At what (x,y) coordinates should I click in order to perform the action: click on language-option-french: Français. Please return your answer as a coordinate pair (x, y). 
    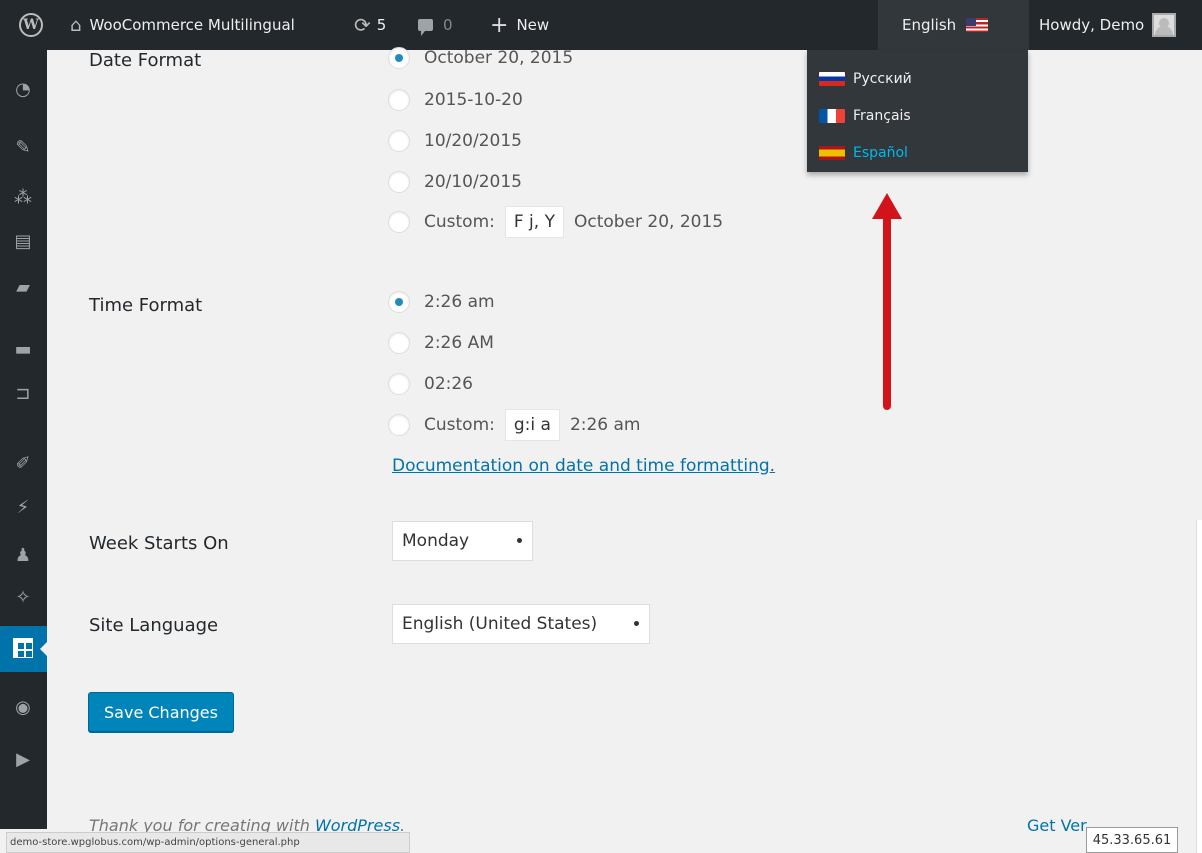
    Looking at the image, I should click on (917, 115).